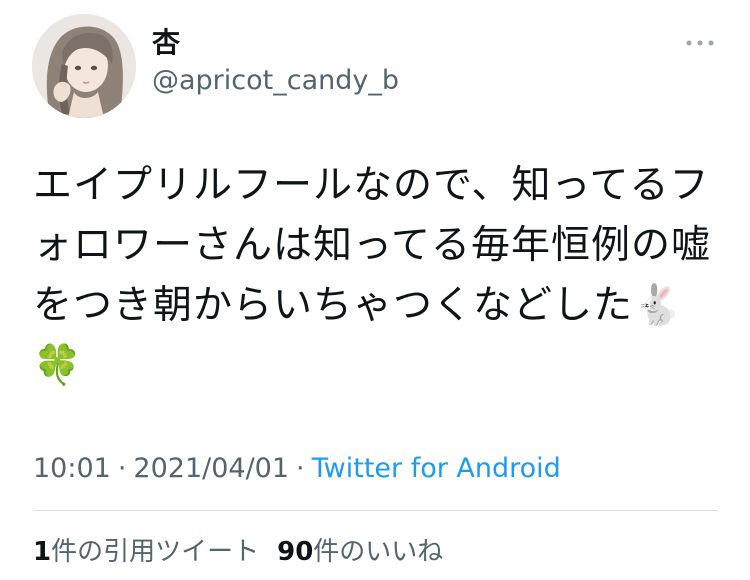 Image resolution: width=750 pixels, height=580 pixels. Describe the element at coordinates (211, 468) in the screenshot. I see `tweet-date: 2021/04/01` at that location.